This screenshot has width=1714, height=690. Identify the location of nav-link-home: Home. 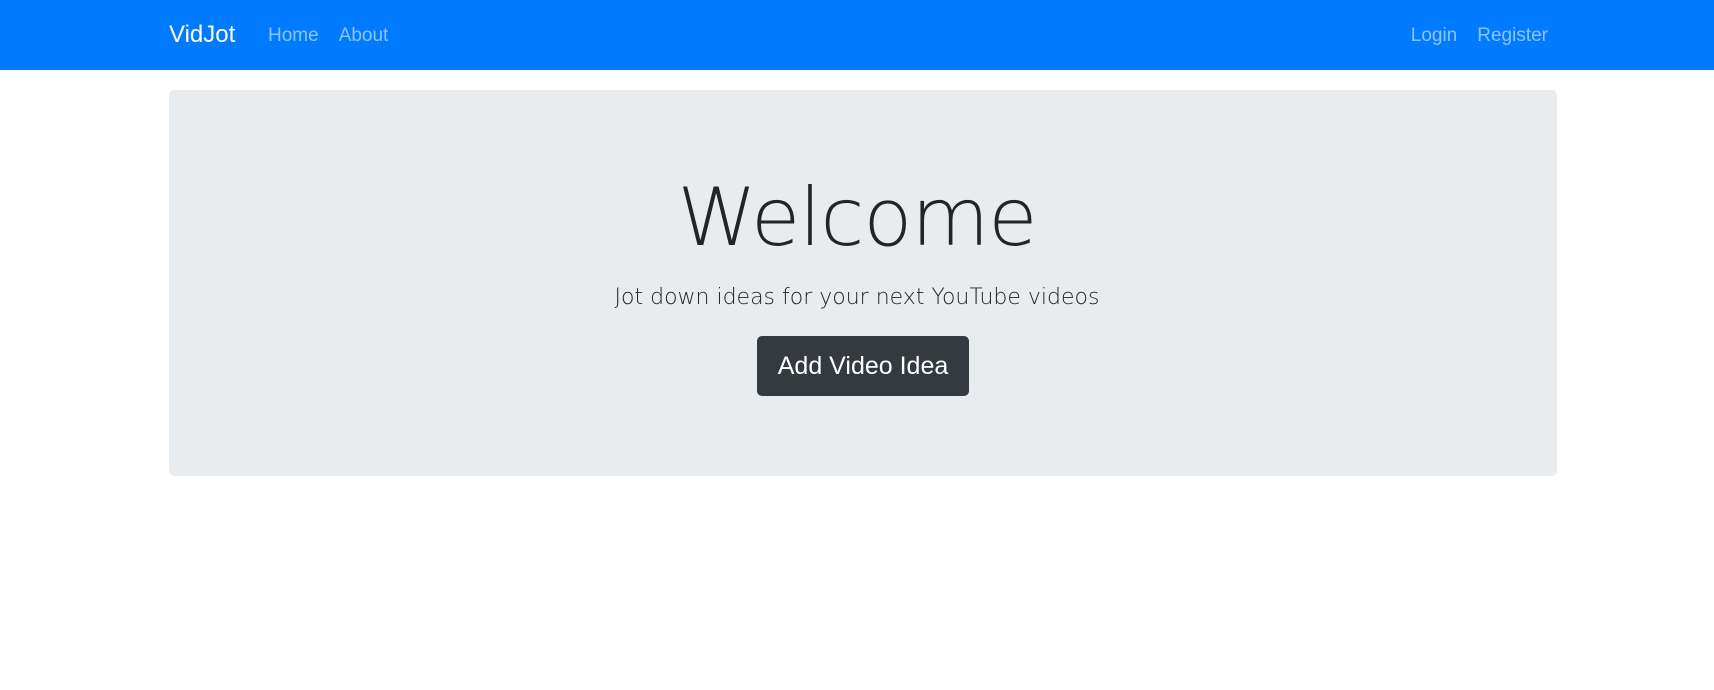
(293, 36).